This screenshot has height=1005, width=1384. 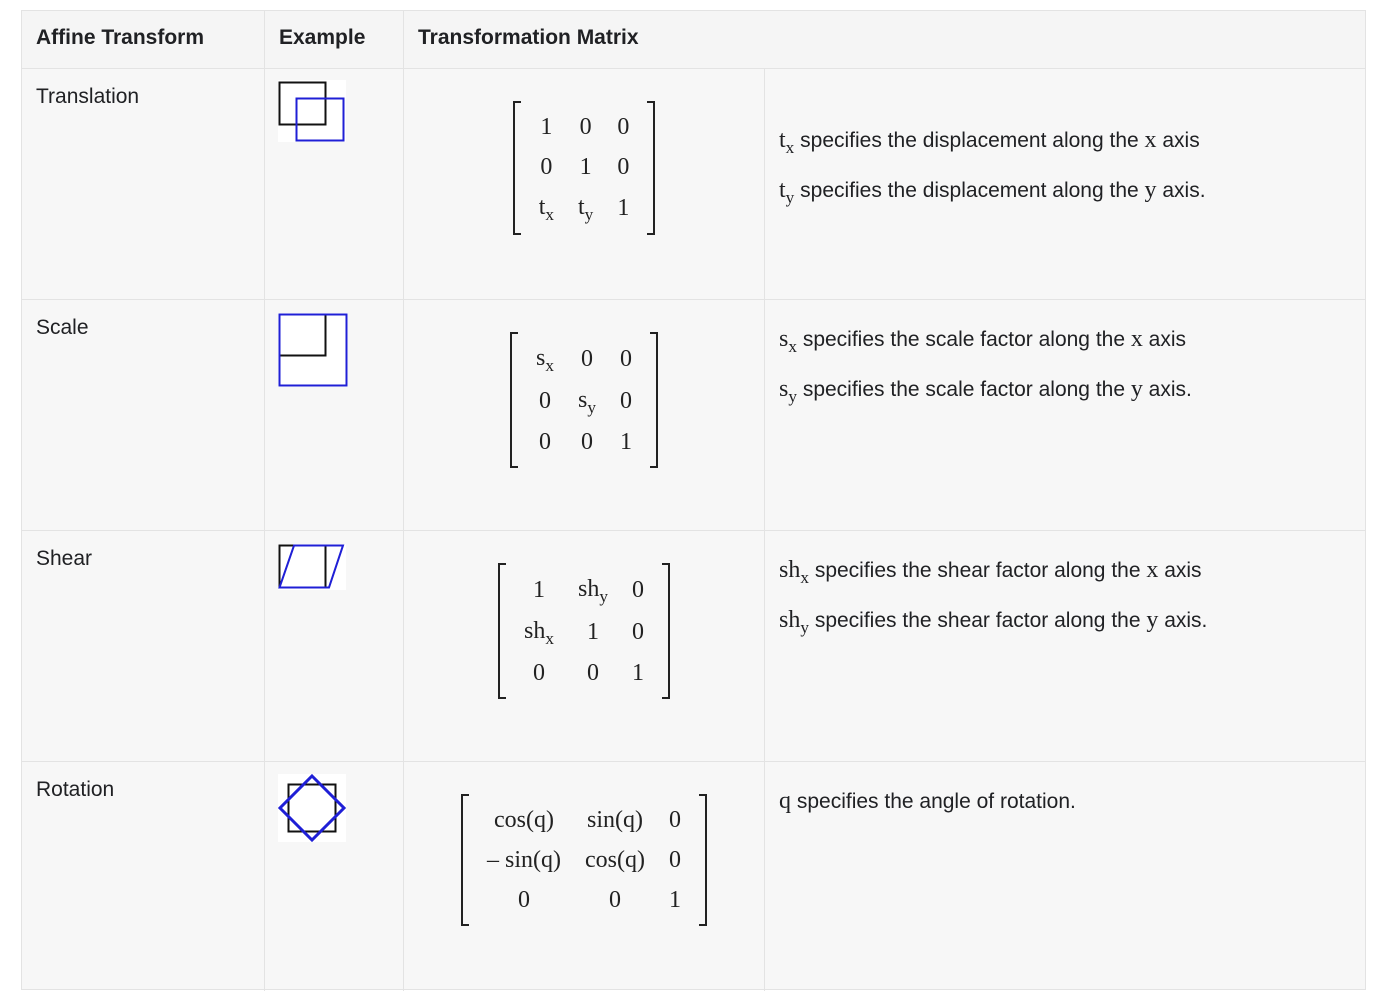 I want to click on matrix-row: 010, so click(x=584, y=167).